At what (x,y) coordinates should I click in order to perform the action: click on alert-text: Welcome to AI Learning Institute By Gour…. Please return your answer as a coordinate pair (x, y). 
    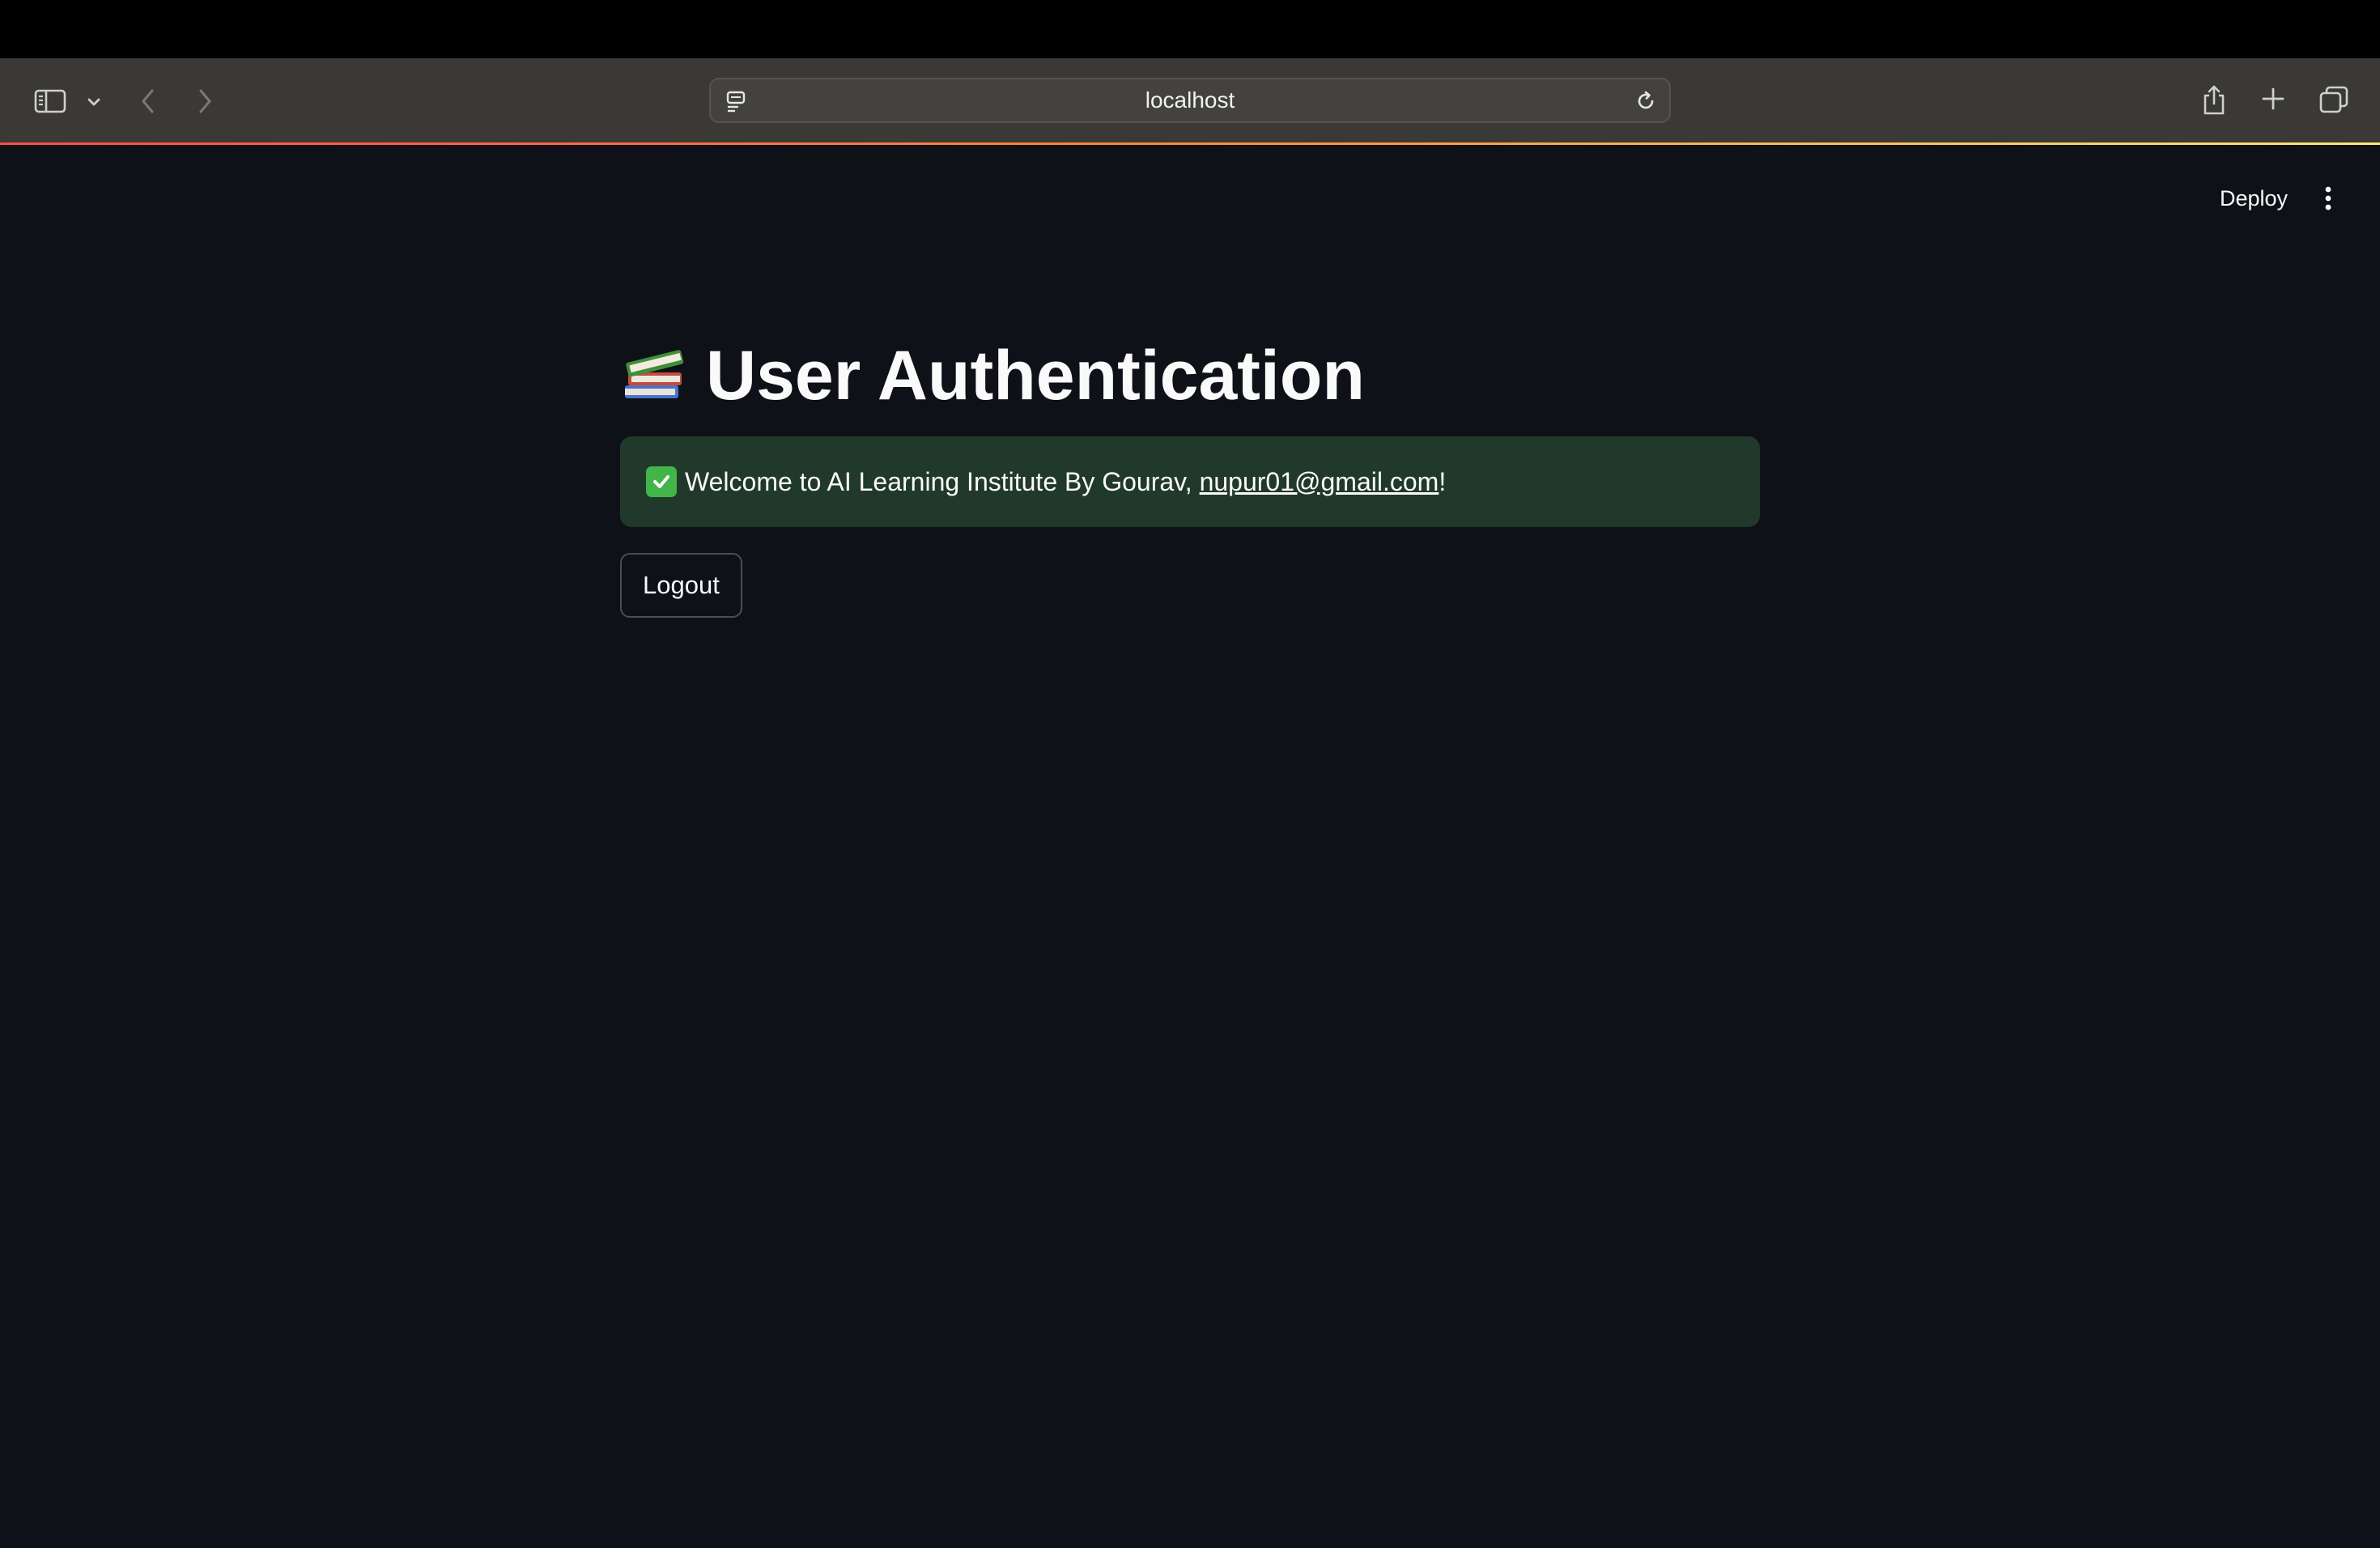
    Looking at the image, I should click on (1065, 482).